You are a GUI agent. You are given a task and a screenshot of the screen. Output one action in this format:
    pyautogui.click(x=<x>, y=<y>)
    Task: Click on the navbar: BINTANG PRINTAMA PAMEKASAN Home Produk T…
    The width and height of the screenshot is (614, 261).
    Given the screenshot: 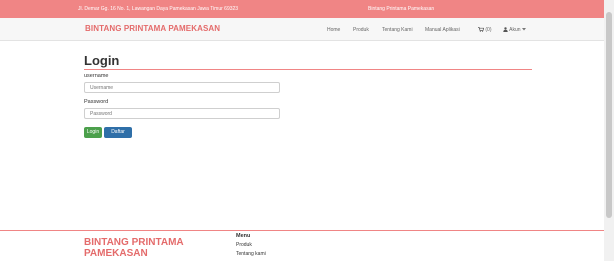 What is the action you would take?
    pyautogui.click(x=302, y=29)
    